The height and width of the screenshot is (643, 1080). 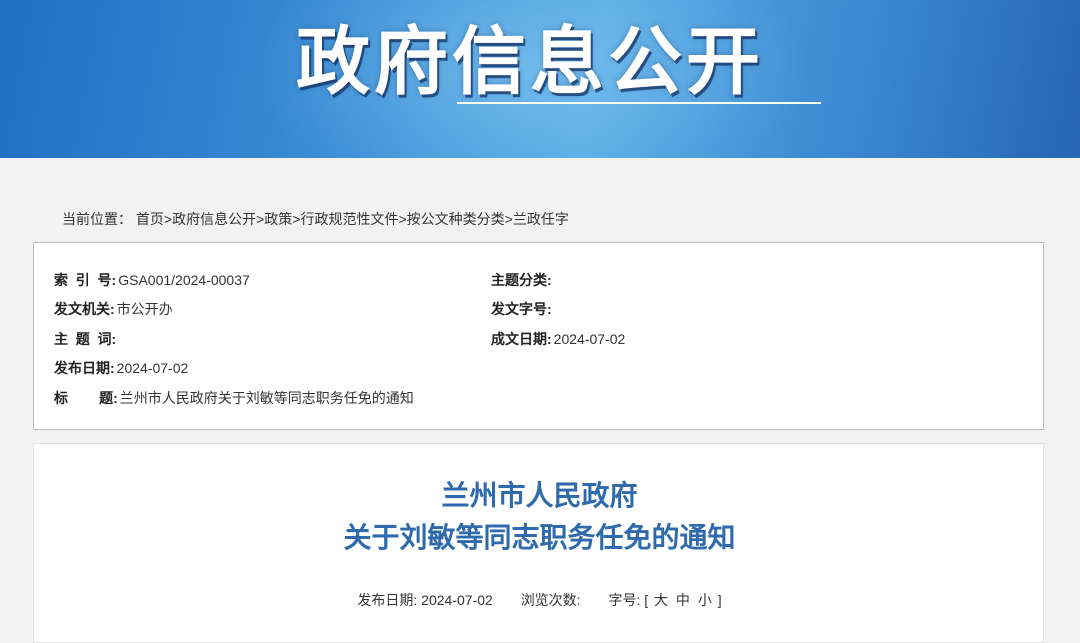 I want to click on breadcrumb-item-info-disclosure: 政府信息公开, so click(x=214, y=219).